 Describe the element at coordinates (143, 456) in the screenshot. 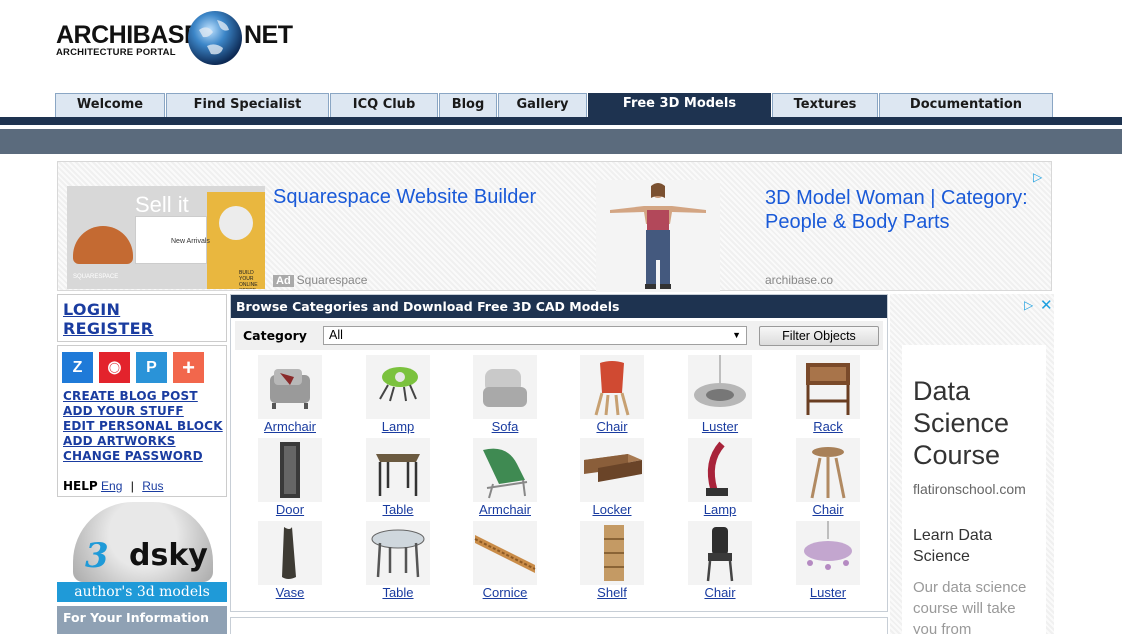

I see `change-password-link: CHANGE PASSWORD` at that location.